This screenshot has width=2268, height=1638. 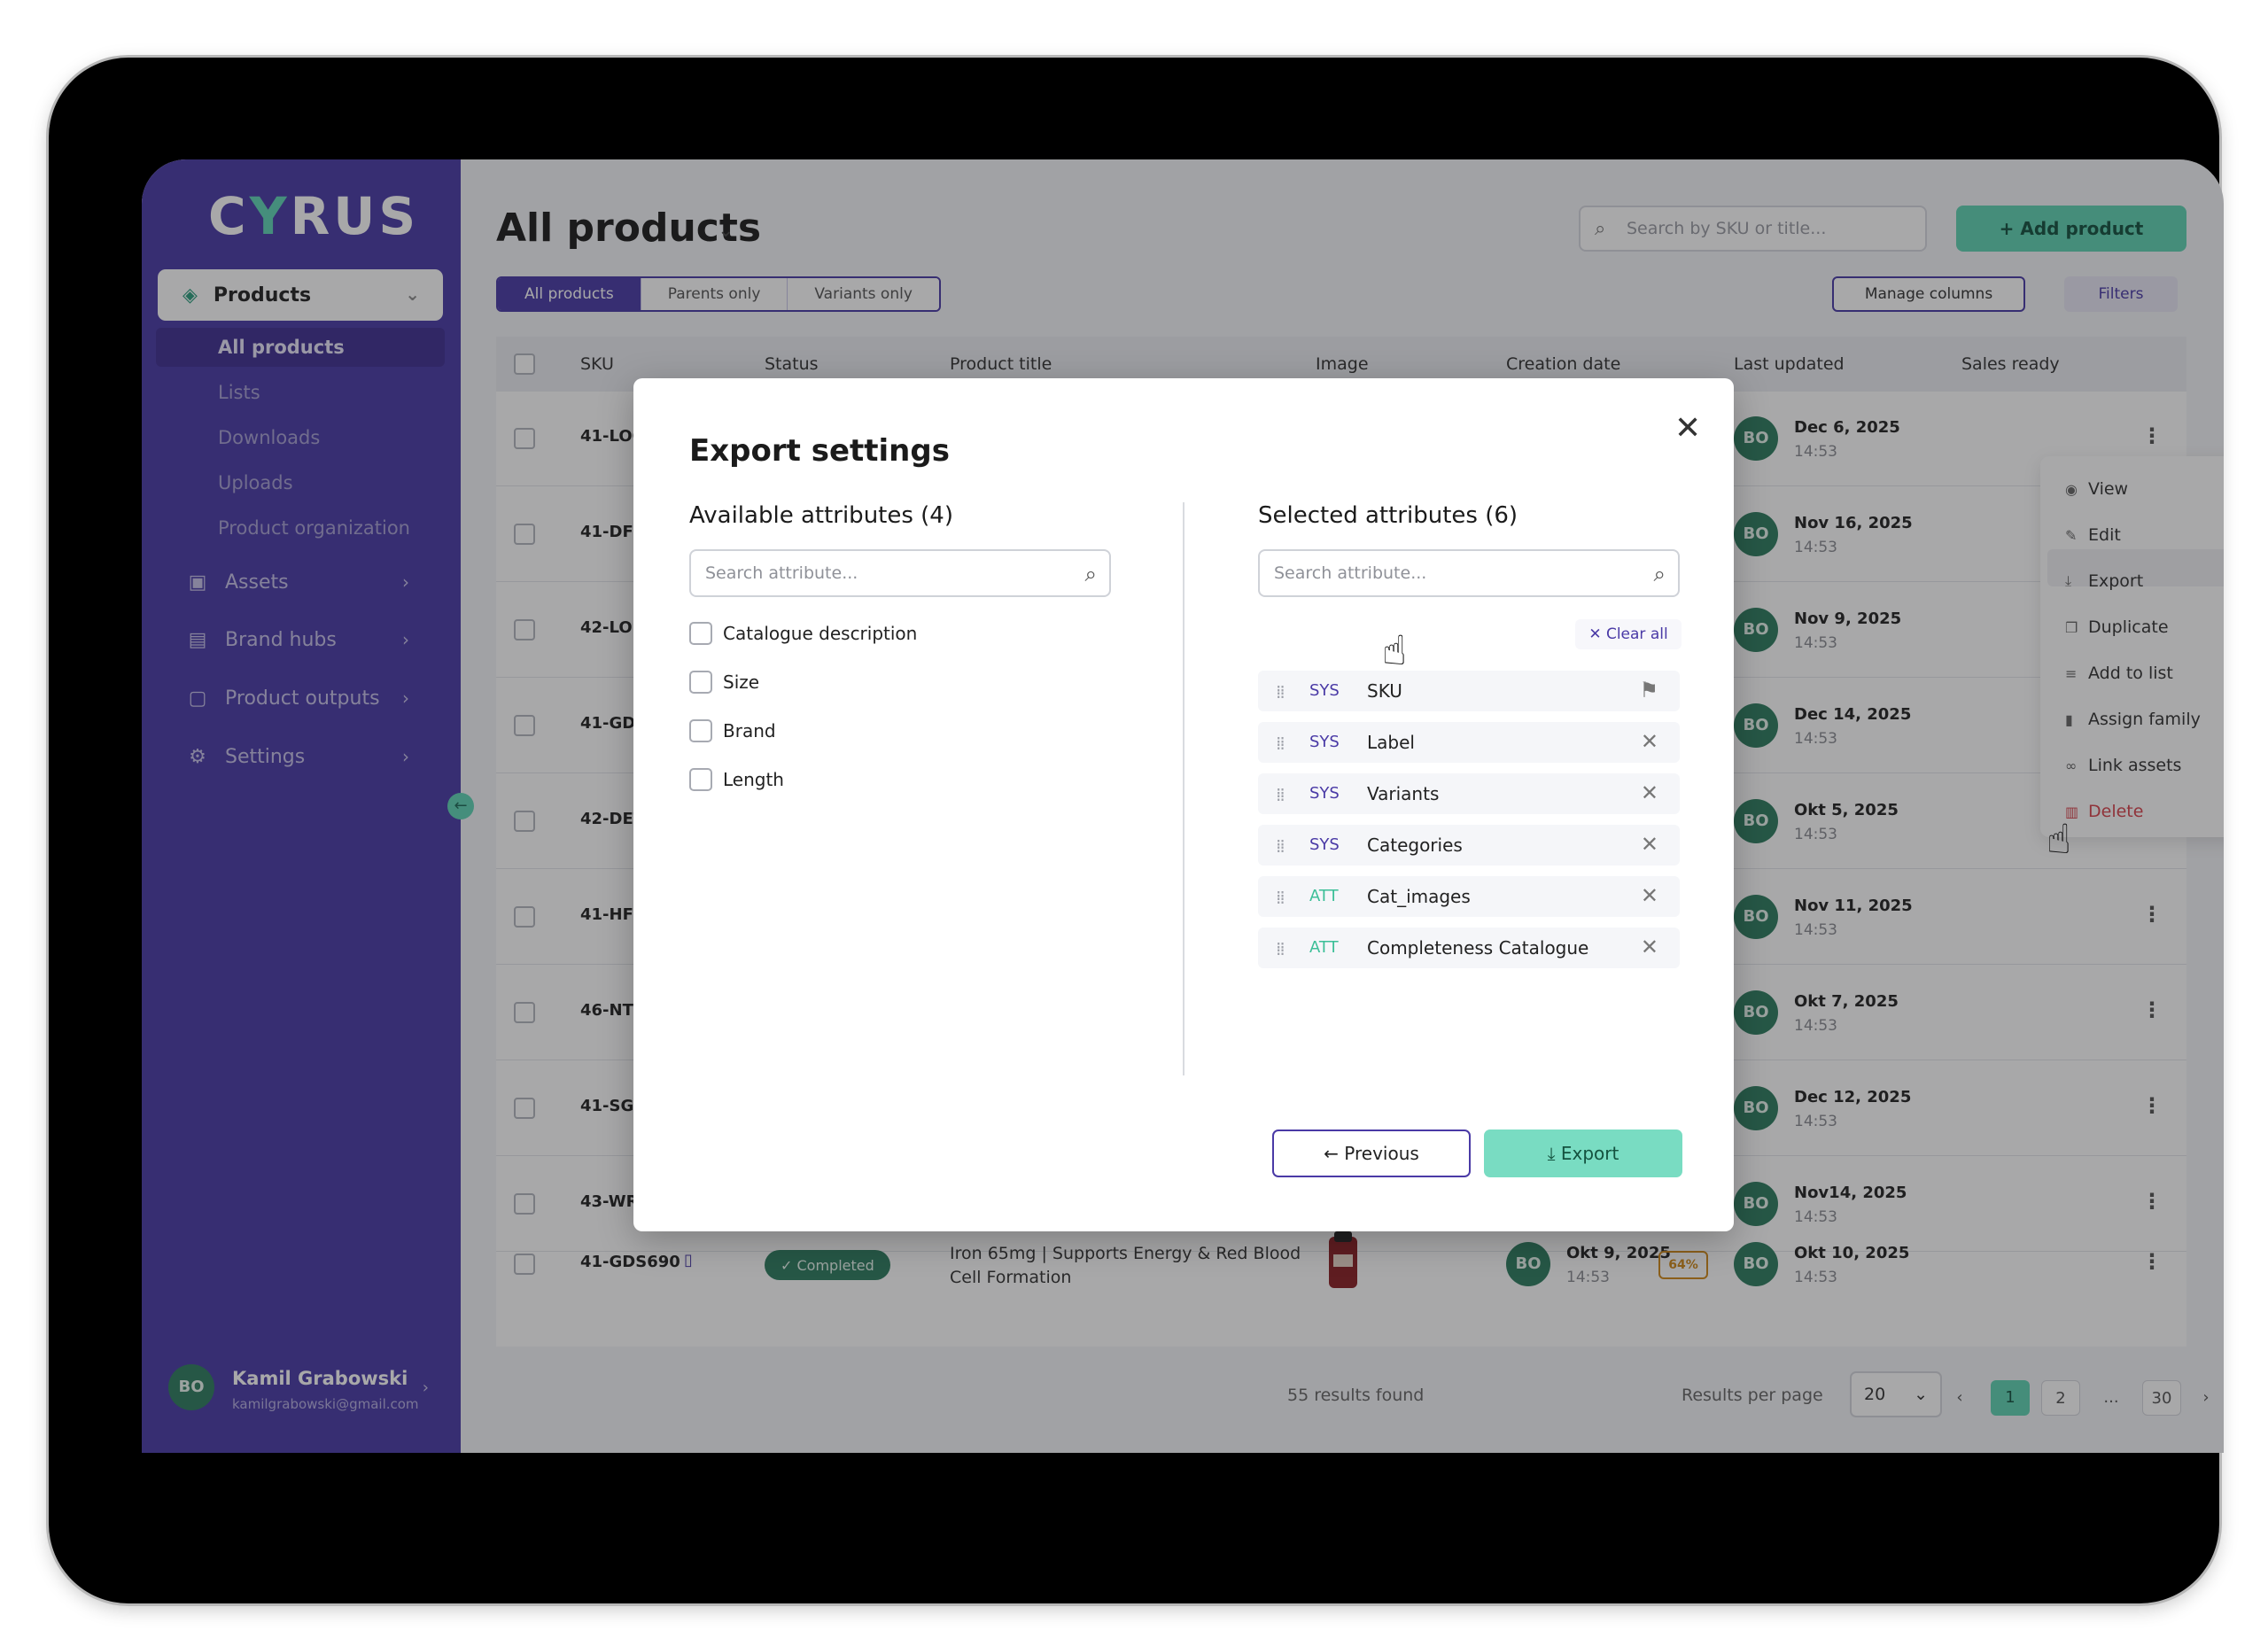 I want to click on flag-icon: ⚑, so click(x=1648, y=690).